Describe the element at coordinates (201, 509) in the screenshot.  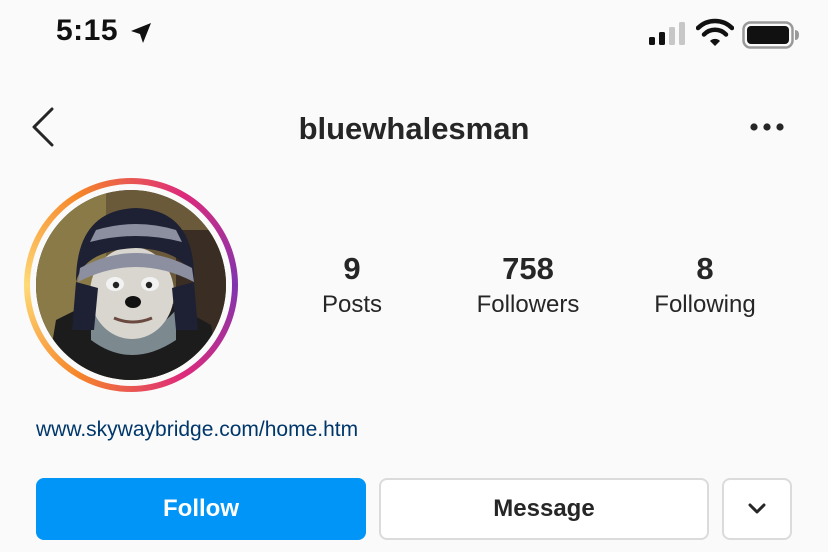
I see `follow-button: Follow` at that location.